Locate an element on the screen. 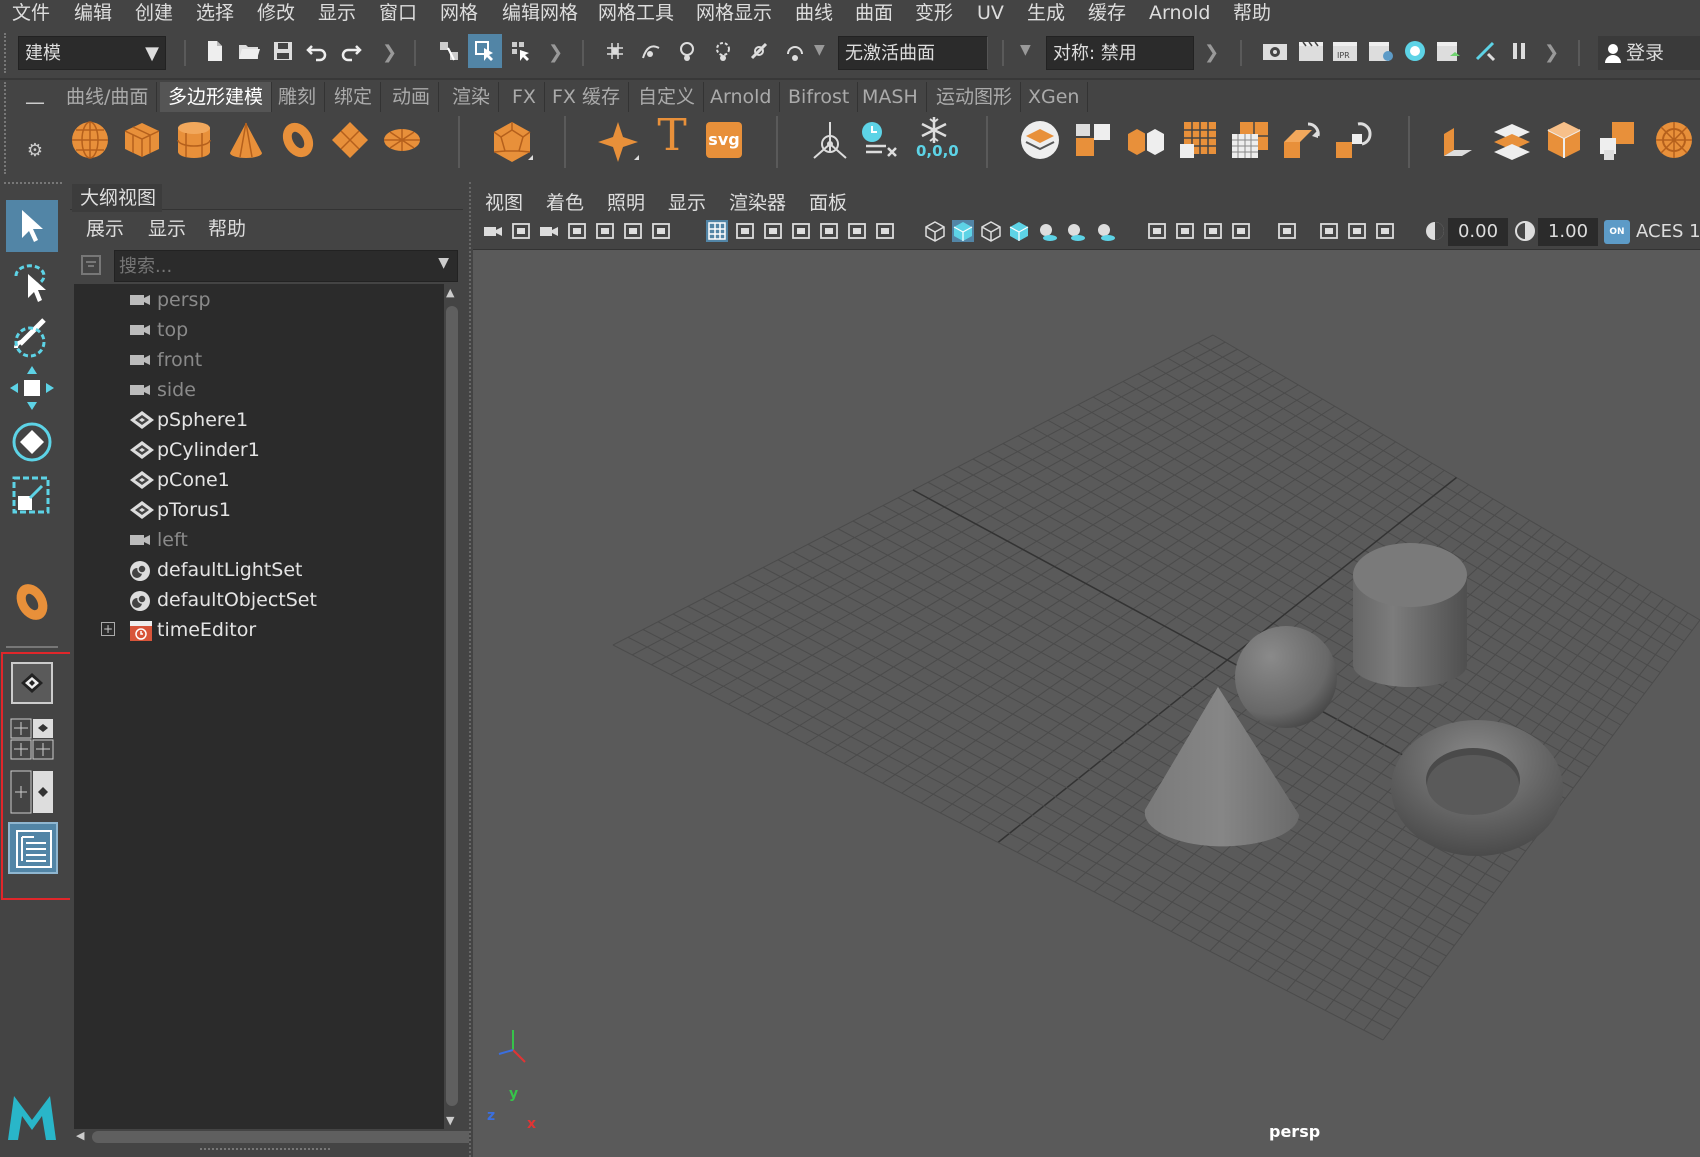 This screenshot has height=1157, width=1700. menu-edit: 编辑 is located at coordinates (93, 13).